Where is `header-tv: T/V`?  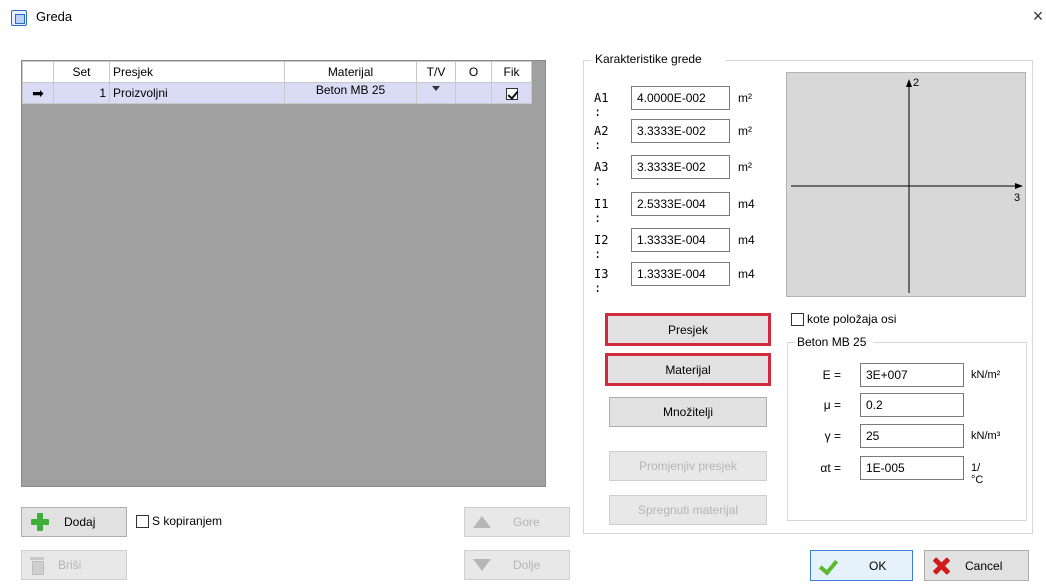 header-tv: T/V is located at coordinates (436, 72).